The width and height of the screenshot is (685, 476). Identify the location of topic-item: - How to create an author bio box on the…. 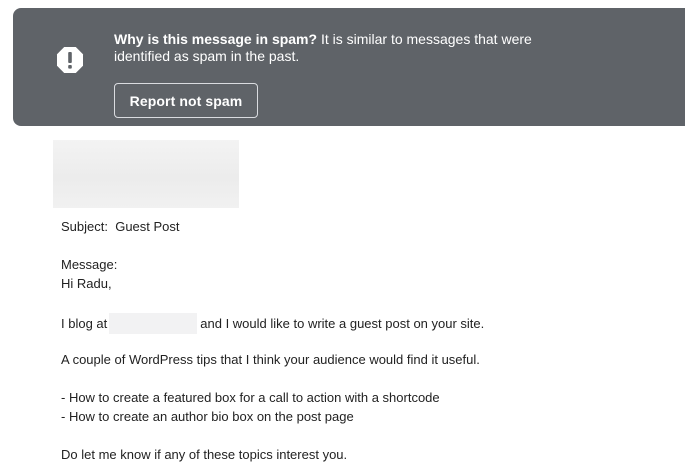
(207, 416).